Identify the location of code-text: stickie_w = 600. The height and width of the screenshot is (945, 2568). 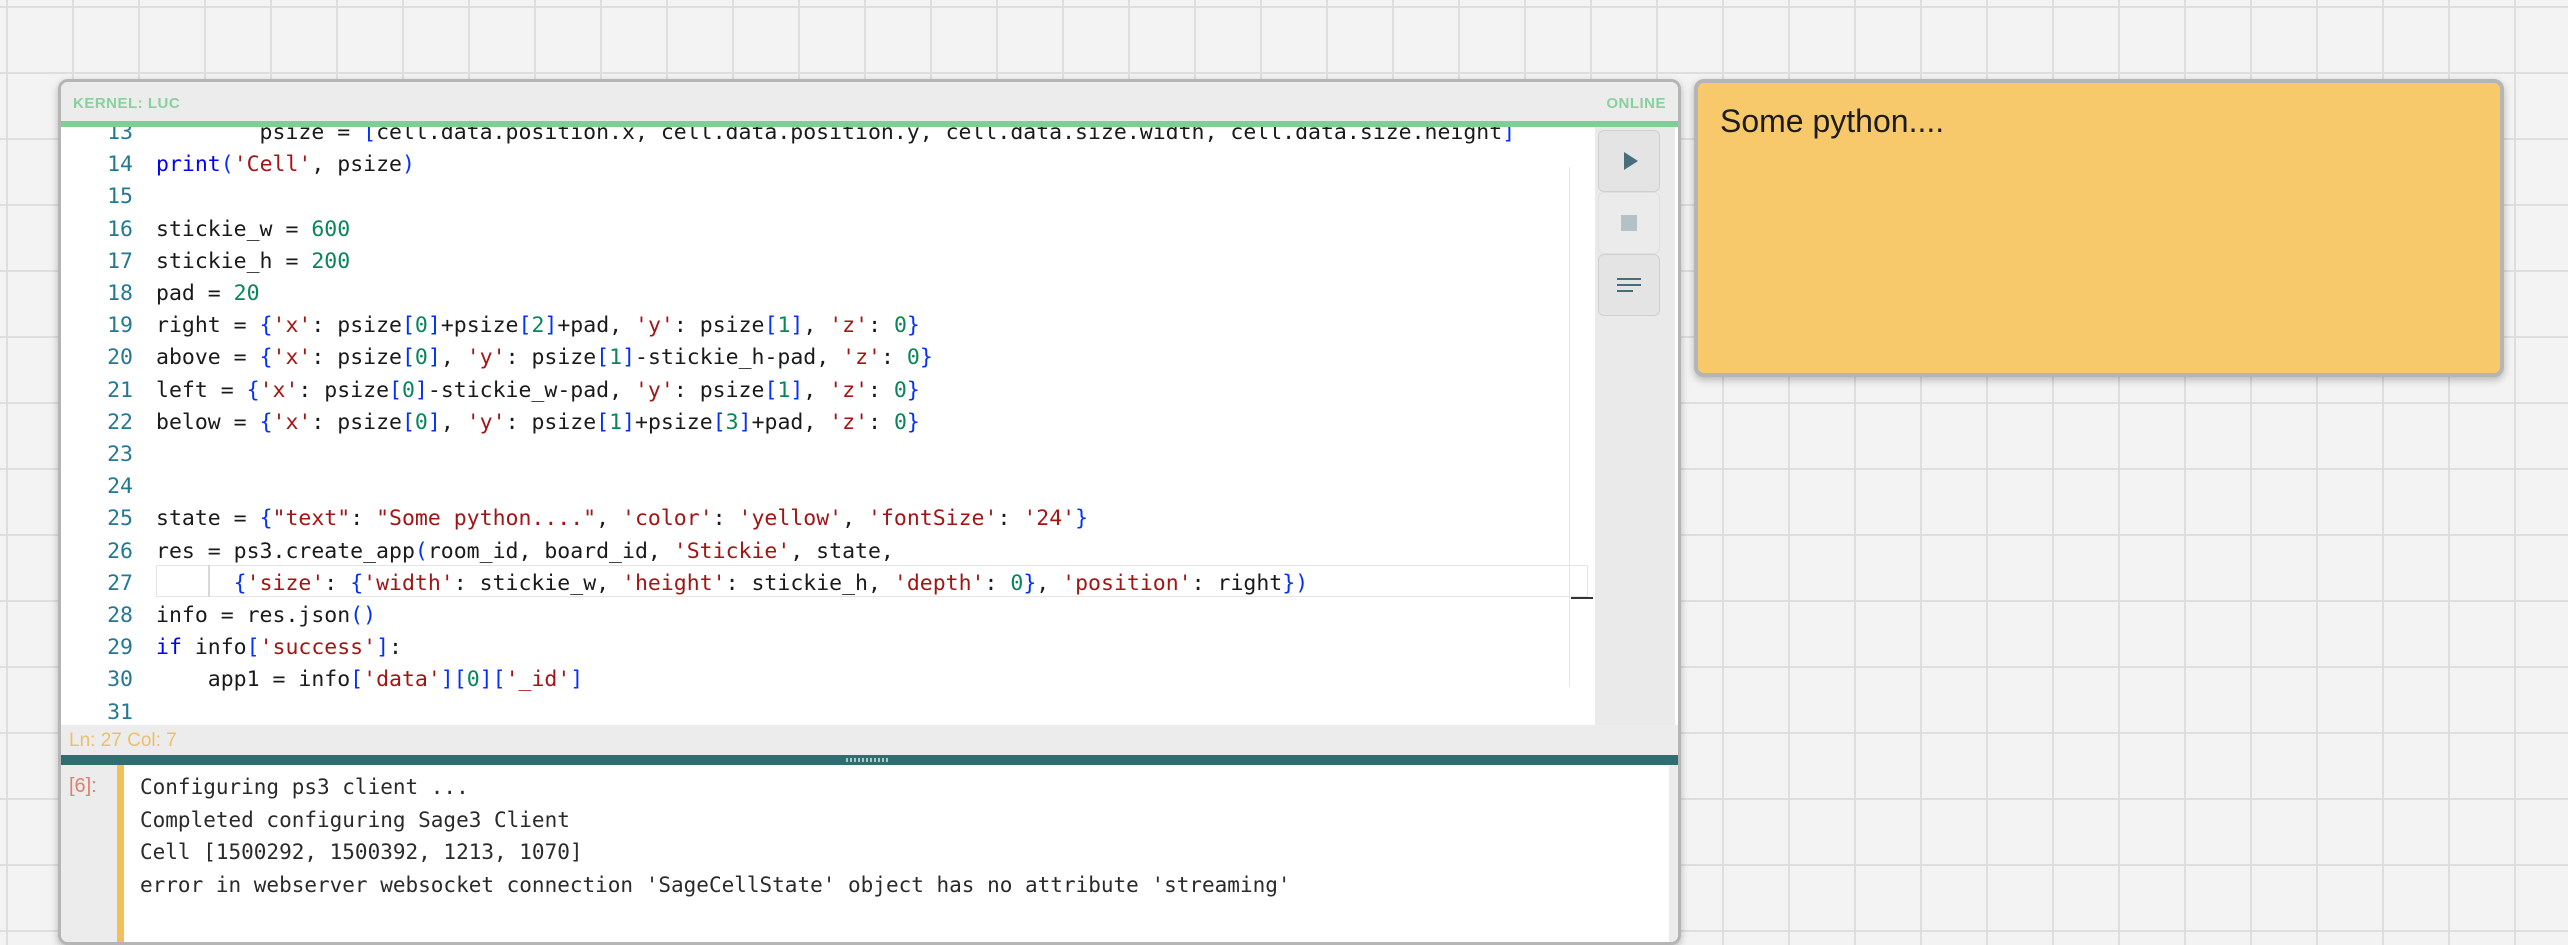
(253, 229).